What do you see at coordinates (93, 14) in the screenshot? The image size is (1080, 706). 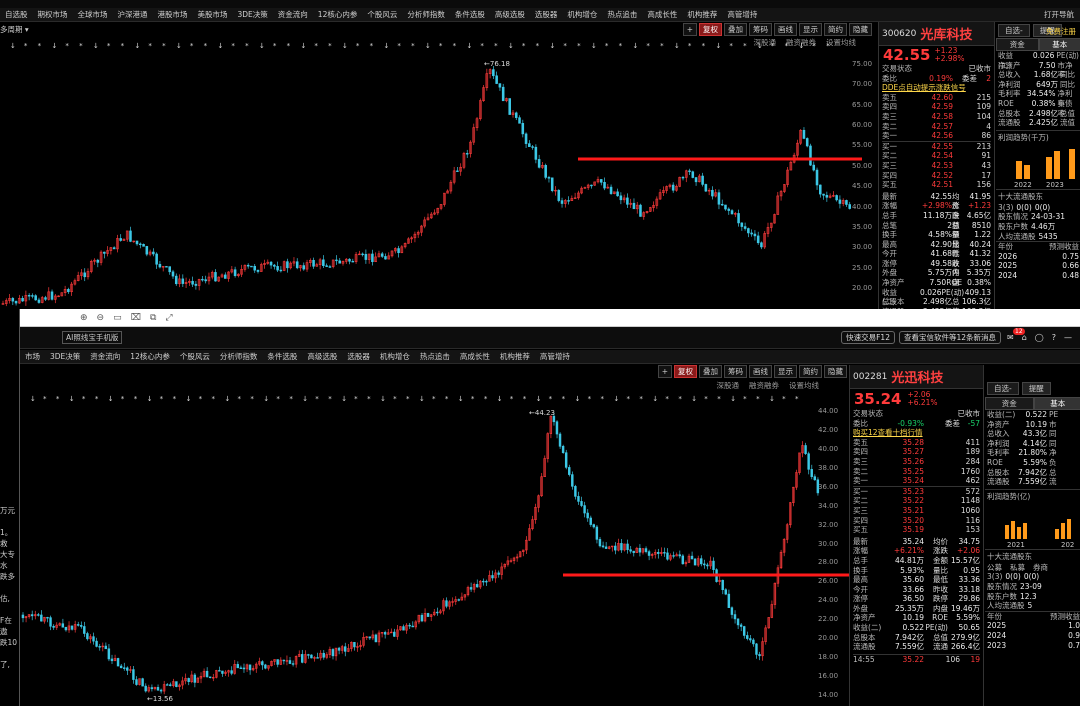 I see `menu-item: 全球市场` at bounding box center [93, 14].